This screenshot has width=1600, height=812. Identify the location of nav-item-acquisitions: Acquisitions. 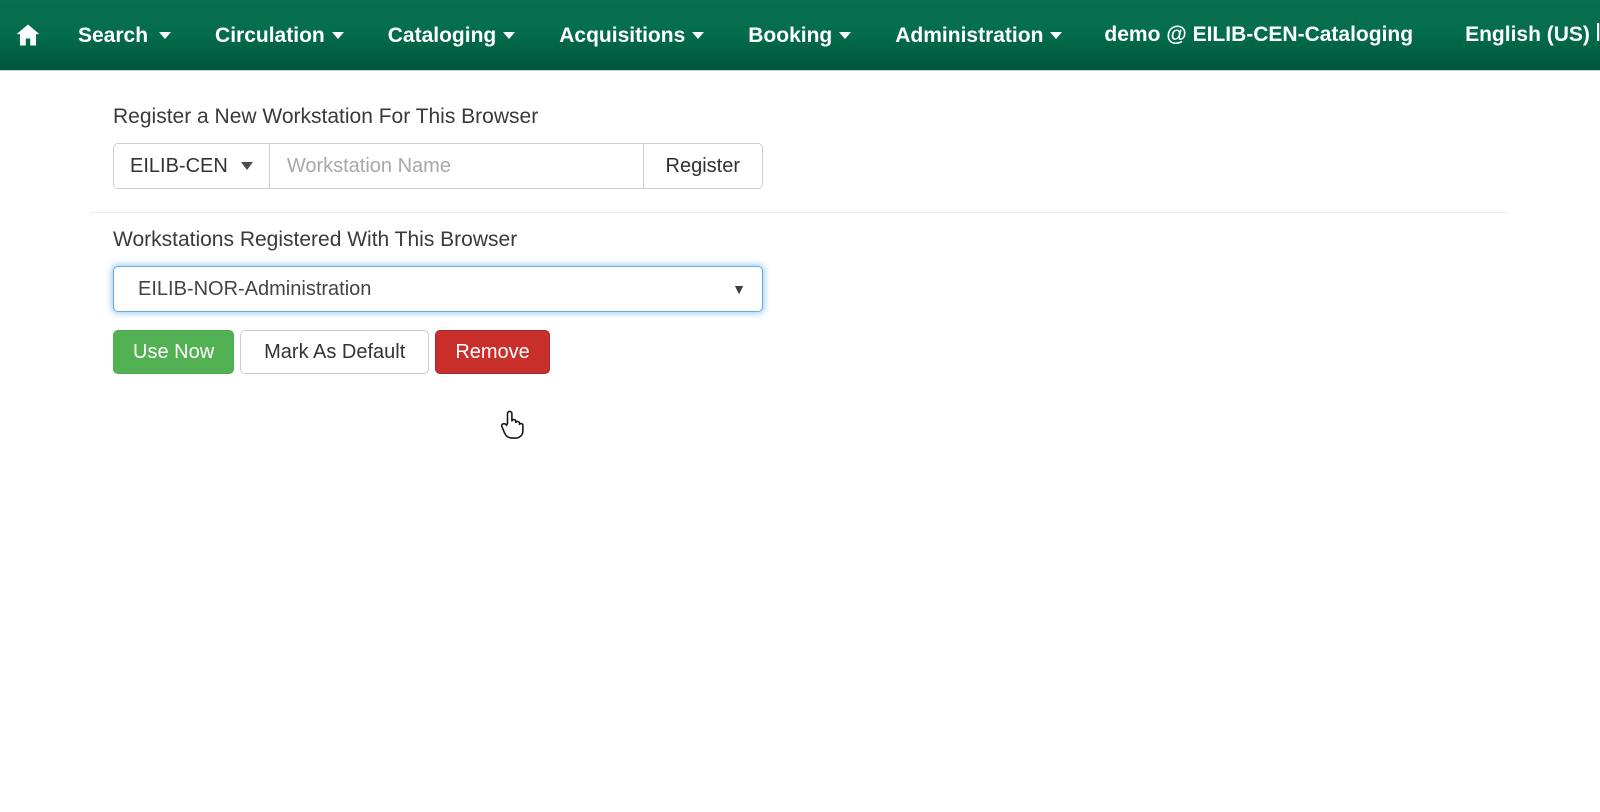
(631, 35).